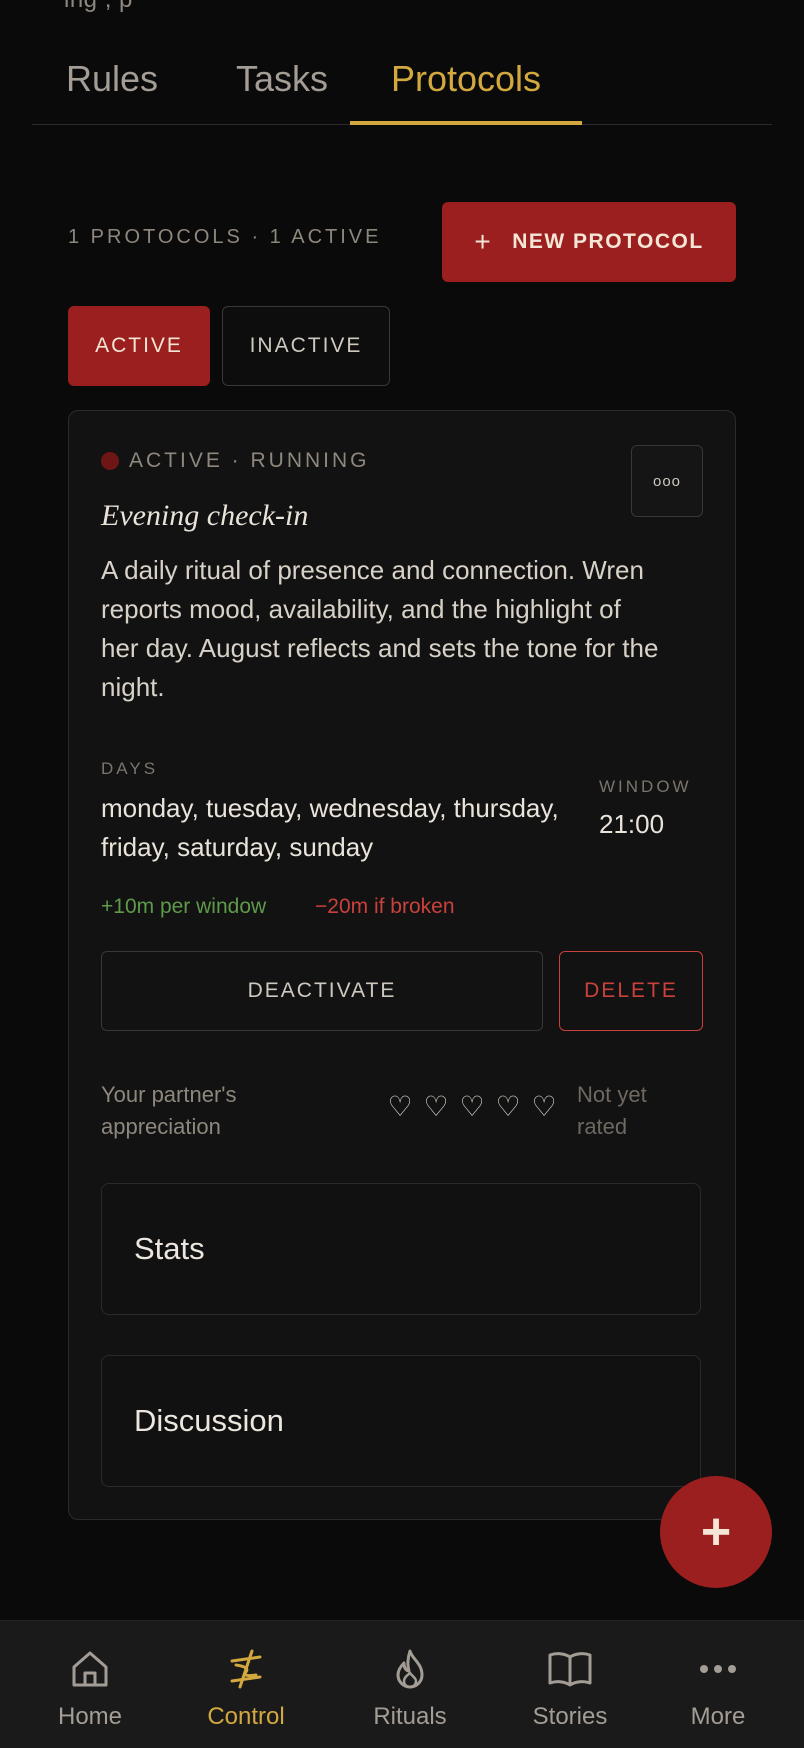 This screenshot has height=1748, width=804. I want to click on book-icon, so click(570, 1669).